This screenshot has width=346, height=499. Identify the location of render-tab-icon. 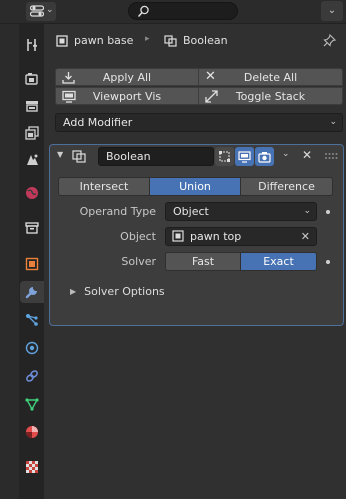
(31, 79).